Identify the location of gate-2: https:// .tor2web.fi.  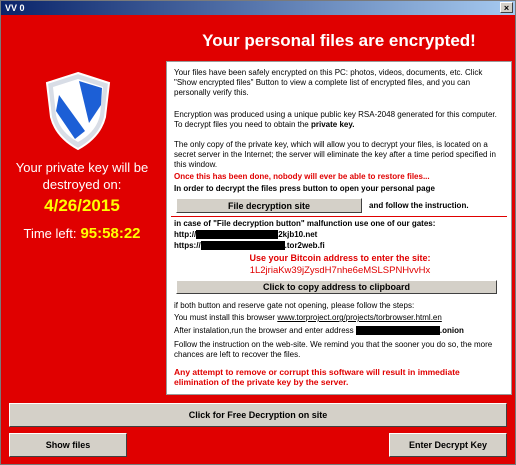
(340, 246).